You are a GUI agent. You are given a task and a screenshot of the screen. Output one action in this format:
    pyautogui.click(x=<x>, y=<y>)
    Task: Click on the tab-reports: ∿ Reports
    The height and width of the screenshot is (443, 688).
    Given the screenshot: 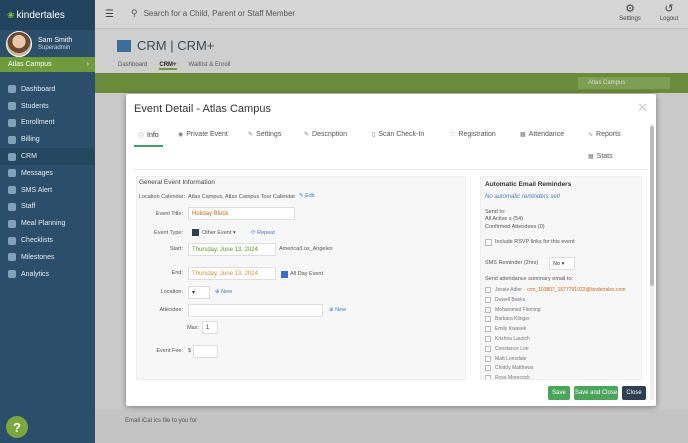 What is the action you would take?
    pyautogui.click(x=604, y=134)
    